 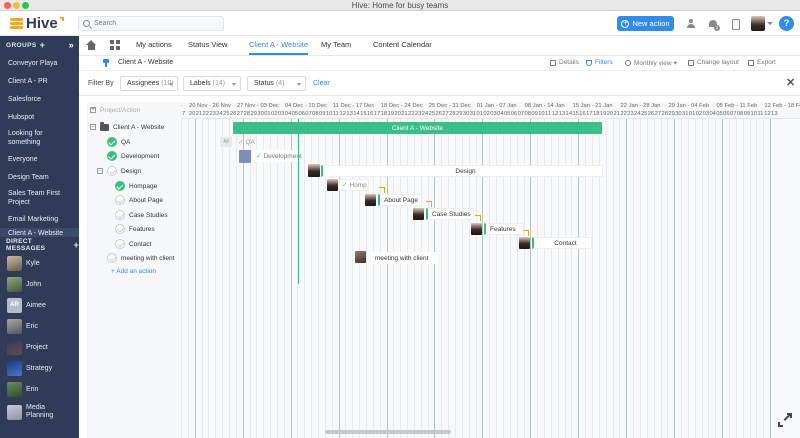 I want to click on status-count: (4), so click(x=280, y=83).